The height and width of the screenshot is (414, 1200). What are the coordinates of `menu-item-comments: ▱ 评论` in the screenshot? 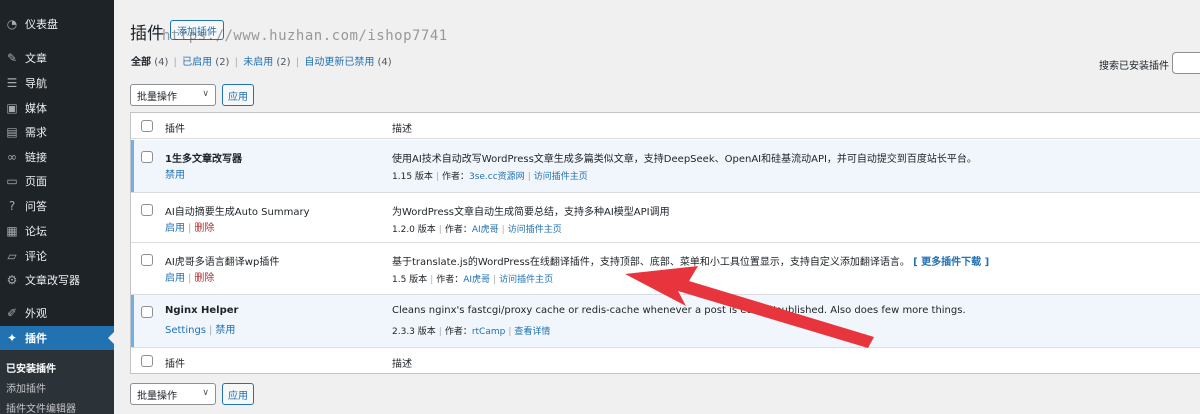 It's located at (57, 256).